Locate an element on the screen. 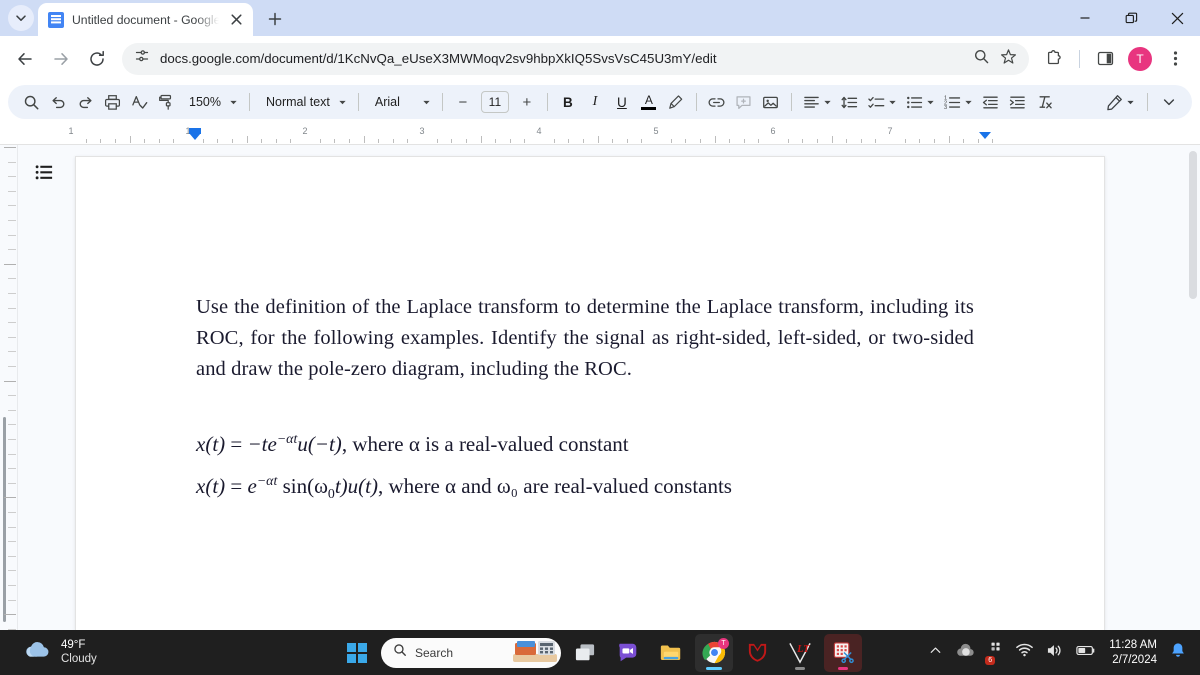  add-comment-icon is located at coordinates (744, 102).